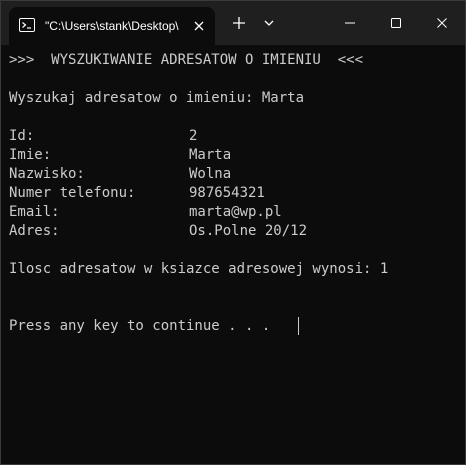 The height and width of the screenshot is (465, 466). I want to click on record-value-last-name: Wolna, so click(210, 174).